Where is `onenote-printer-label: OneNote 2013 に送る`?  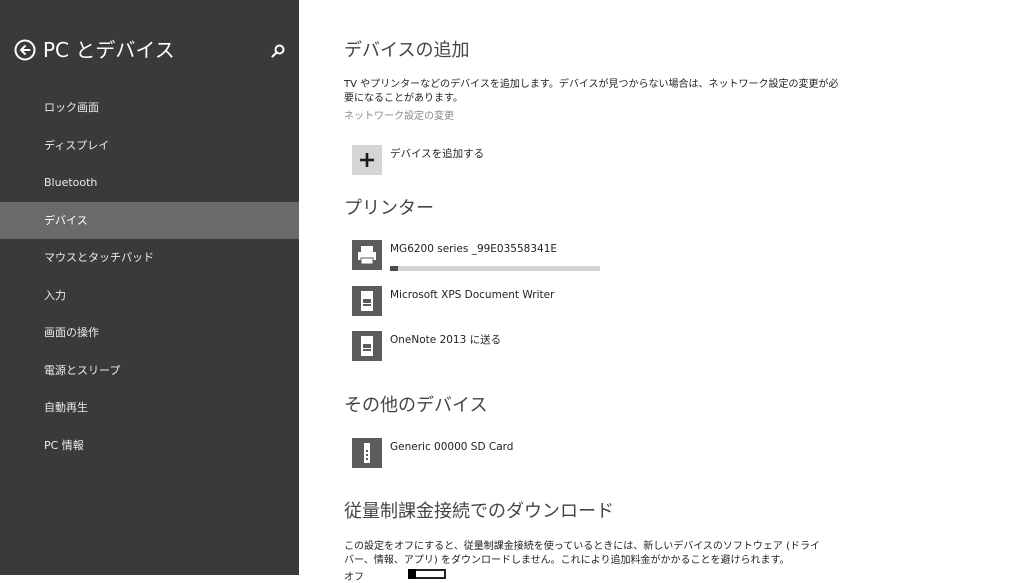 onenote-printer-label: OneNote 2013 に送る is located at coordinates (445, 340).